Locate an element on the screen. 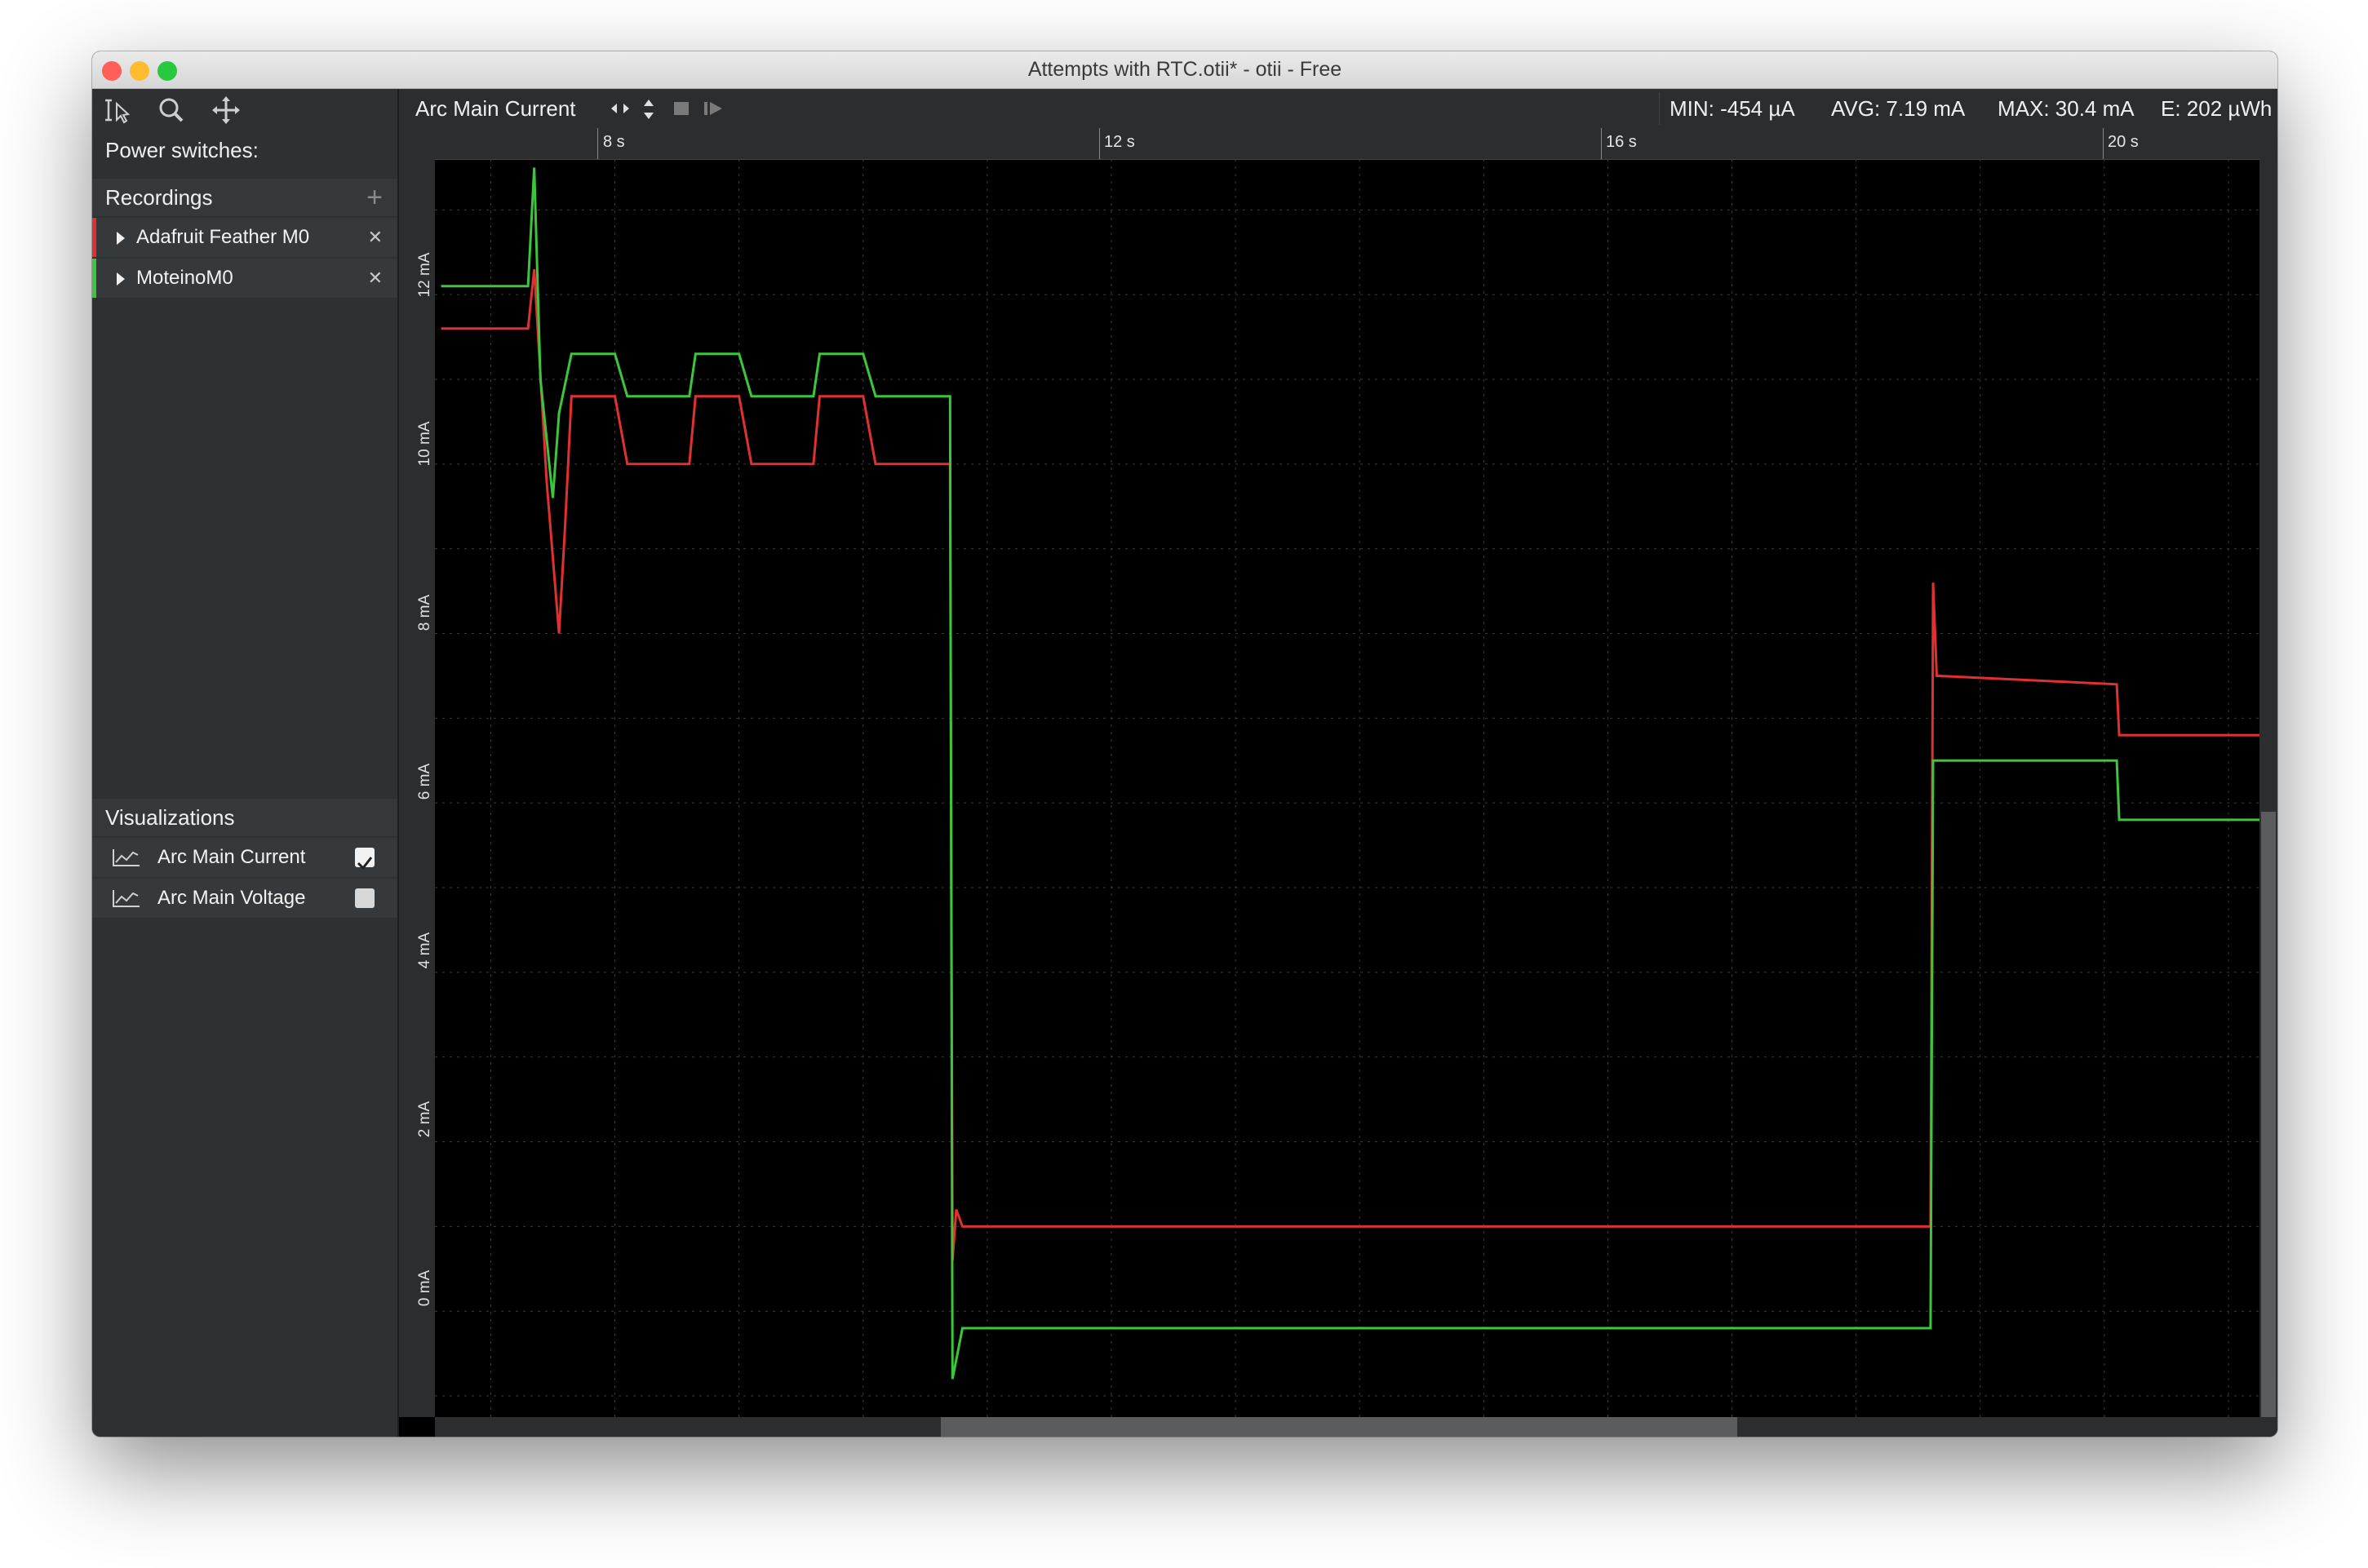 The image size is (2368, 1568). vertical-scrollbar is located at coordinates (2268, 788).